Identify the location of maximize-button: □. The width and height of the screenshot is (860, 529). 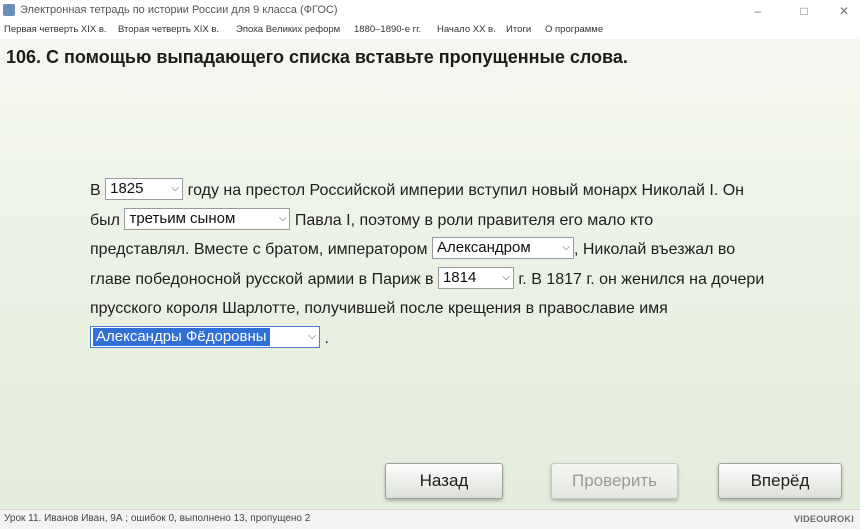
(804, 11).